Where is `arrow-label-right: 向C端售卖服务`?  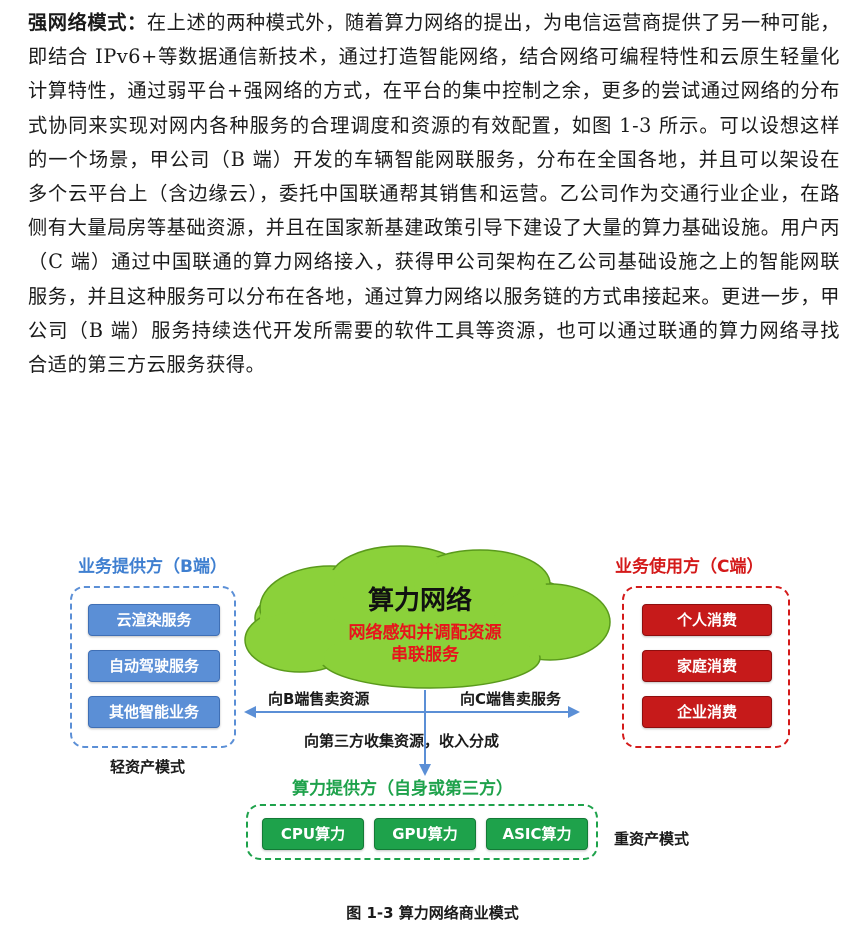
arrow-label-right: 向C端售卖服务 is located at coordinates (511, 699).